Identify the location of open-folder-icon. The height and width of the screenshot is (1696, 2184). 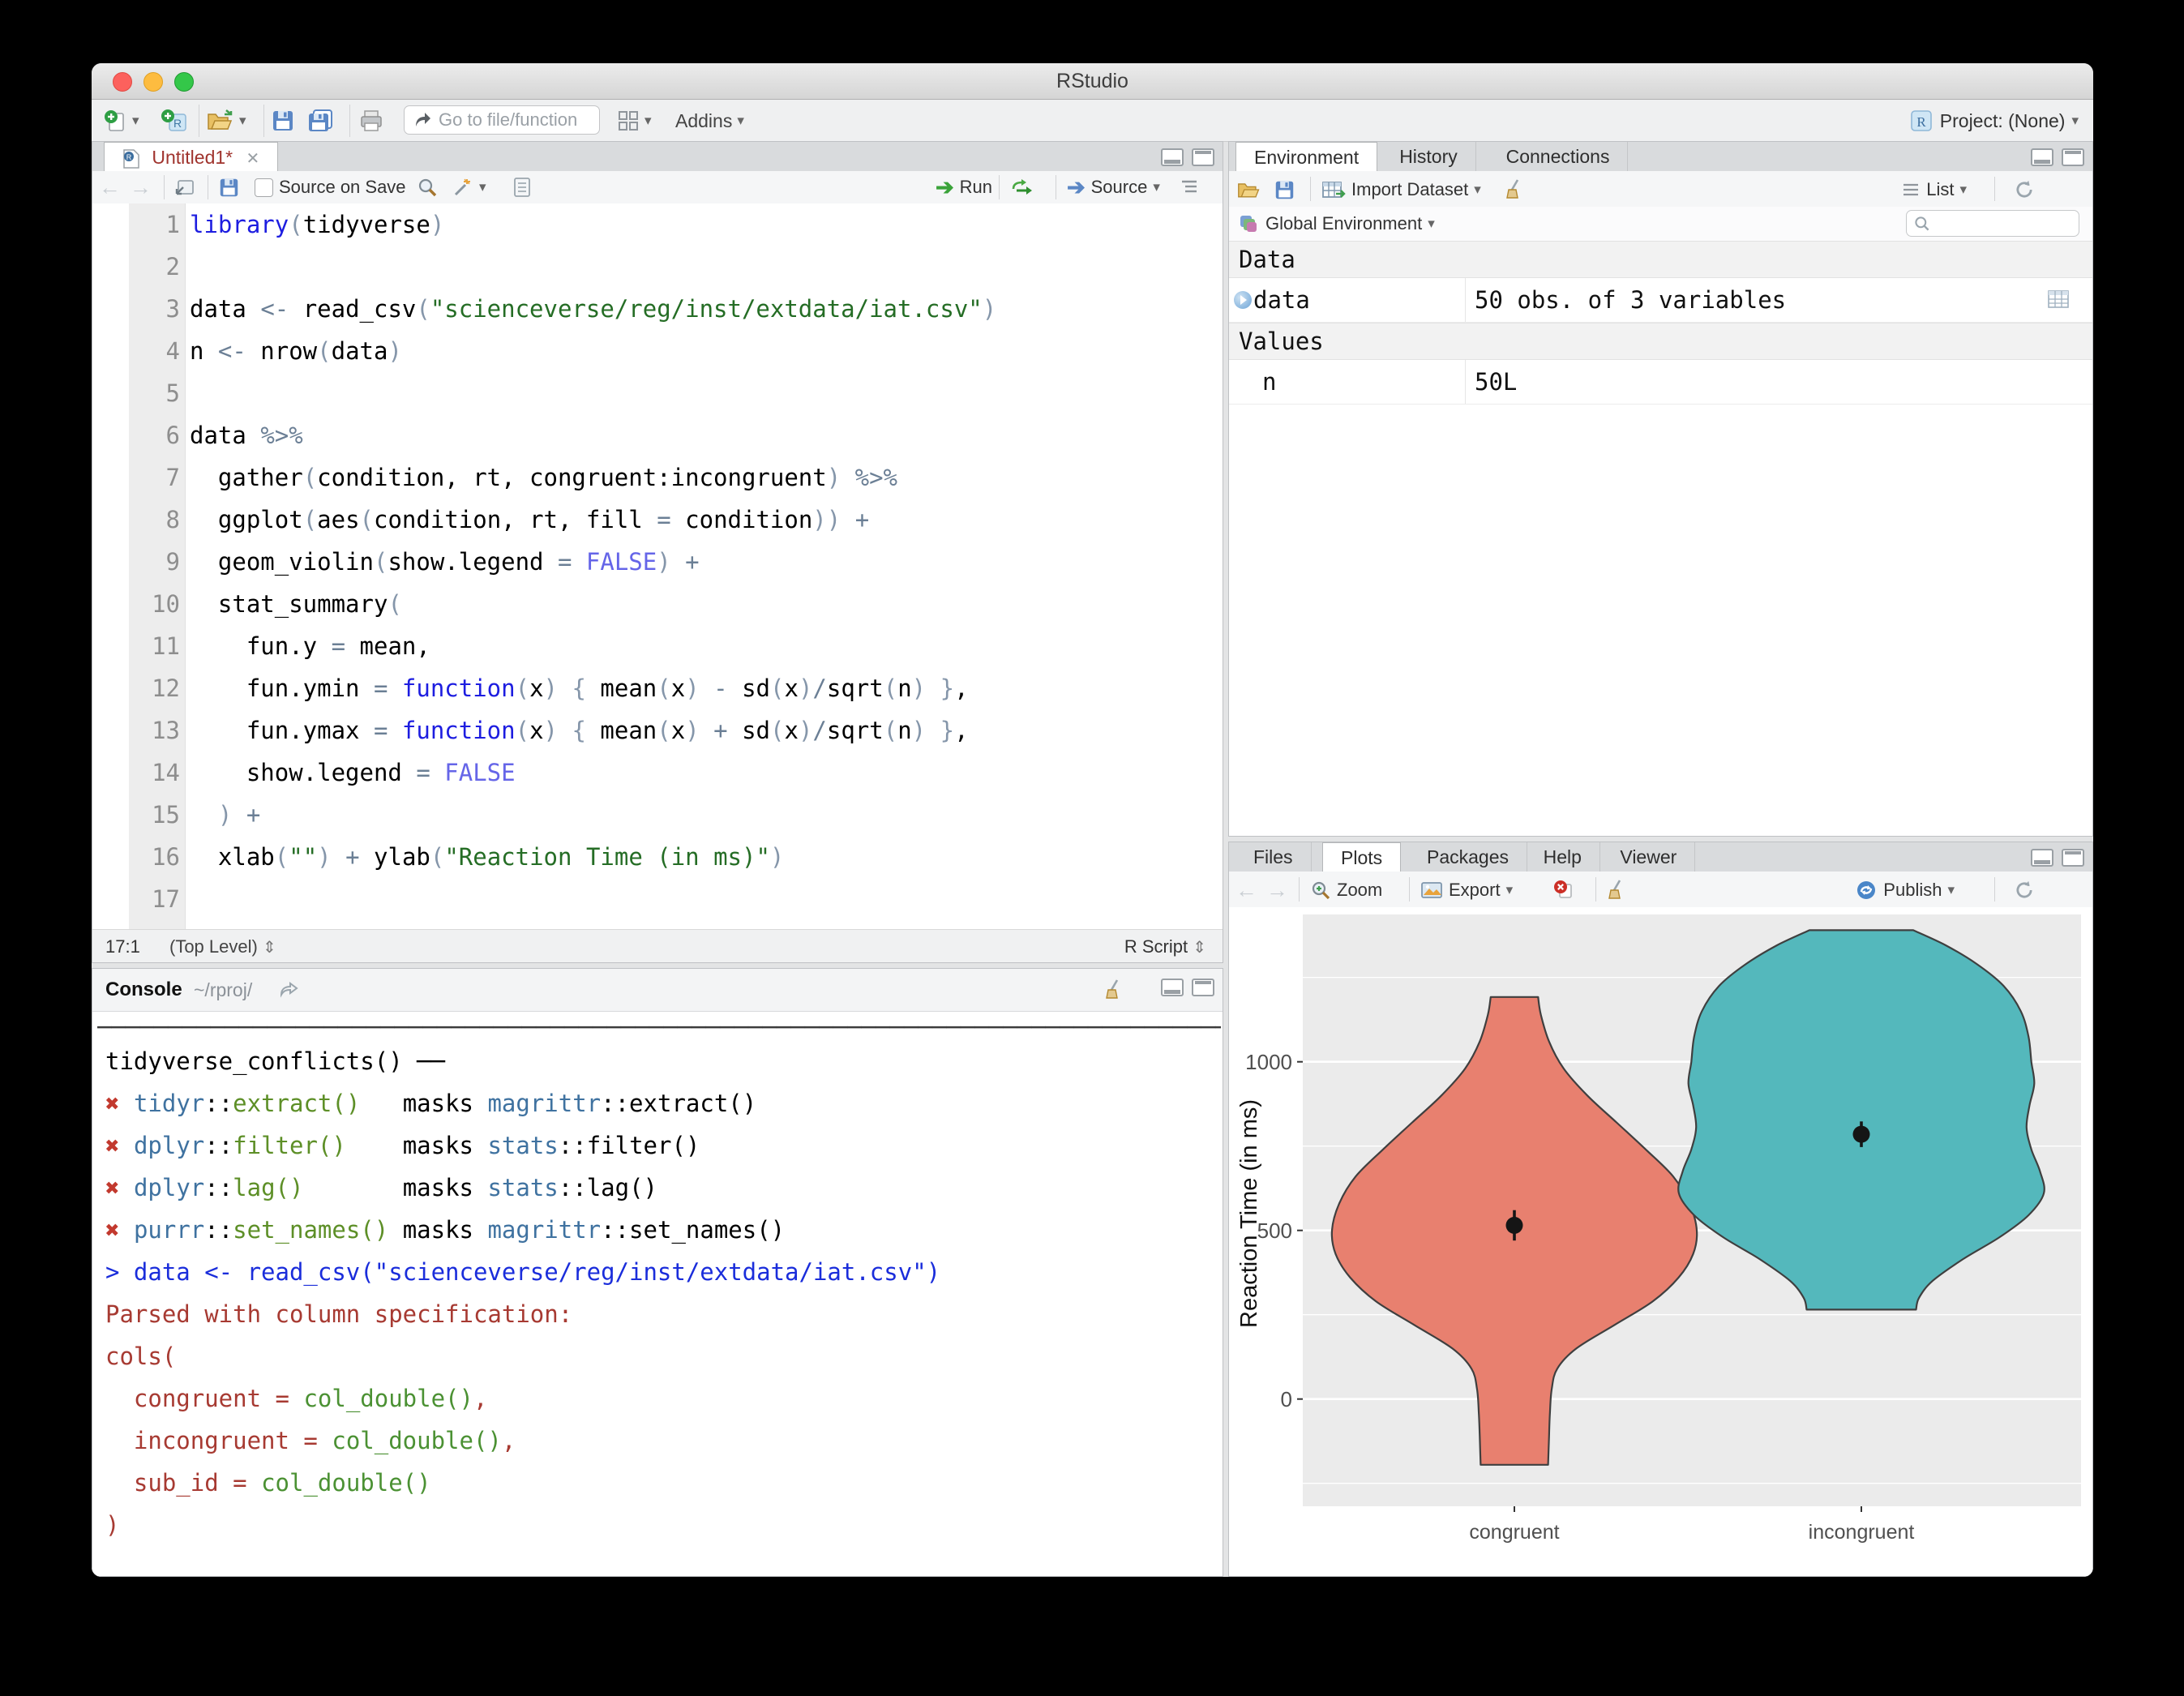
(221, 120).